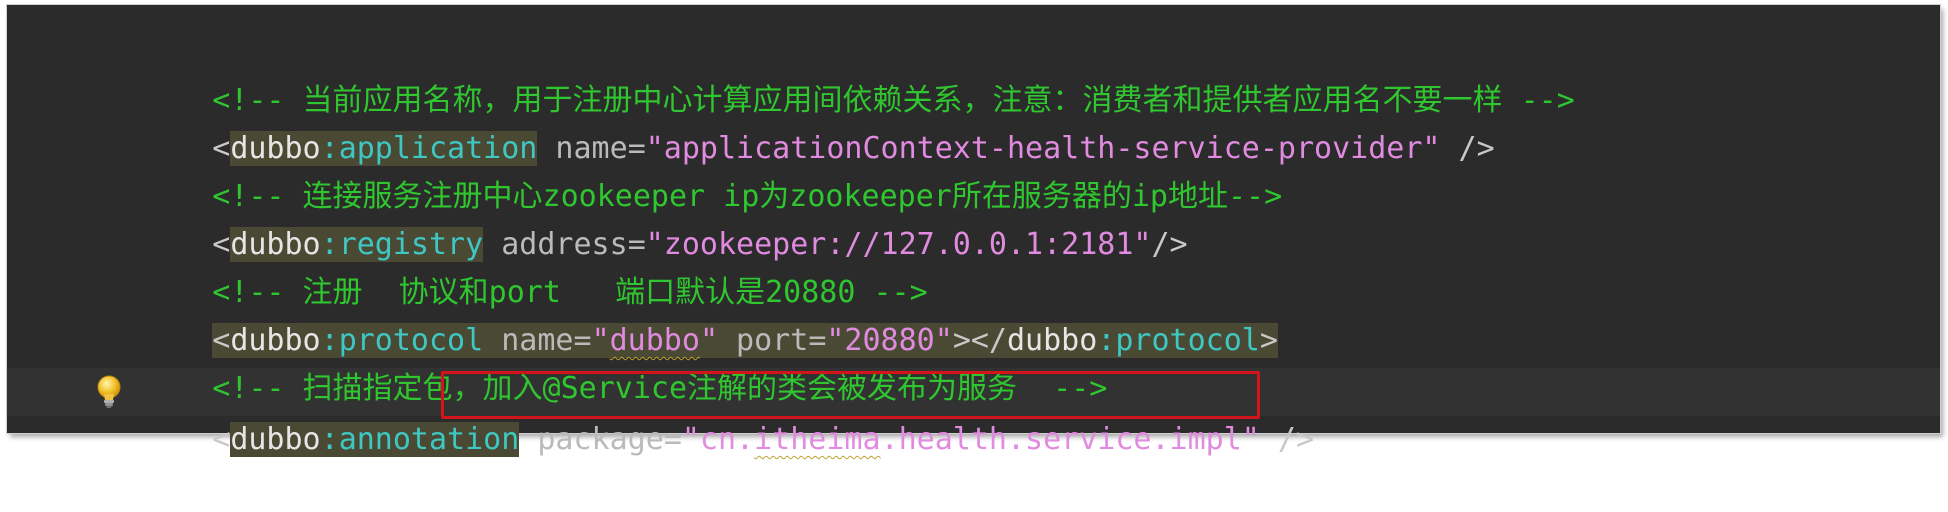 The image size is (1948, 512). What do you see at coordinates (1061, 439) in the screenshot?
I see `attribute-value-part: .health.service.impl` at bounding box center [1061, 439].